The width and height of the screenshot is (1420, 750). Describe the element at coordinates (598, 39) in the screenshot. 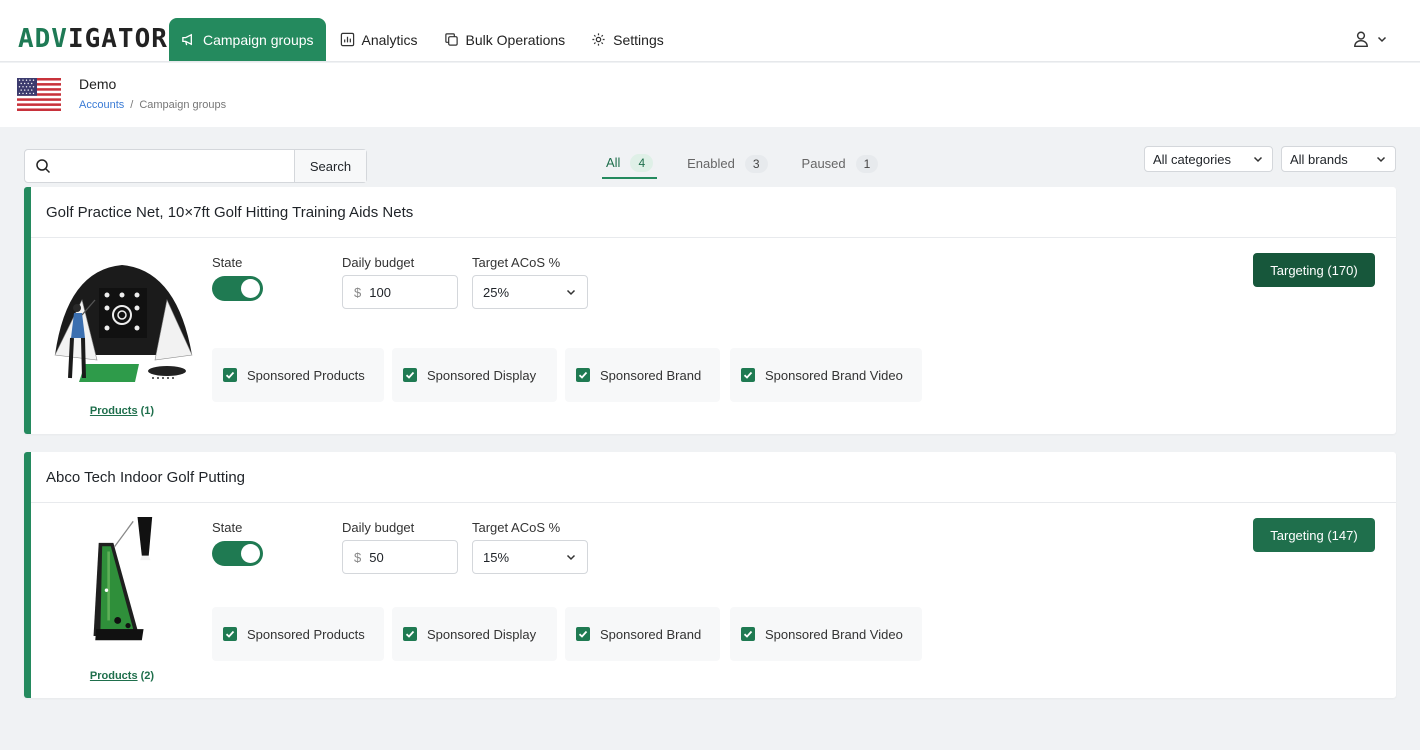

I see `gear-icon` at that location.